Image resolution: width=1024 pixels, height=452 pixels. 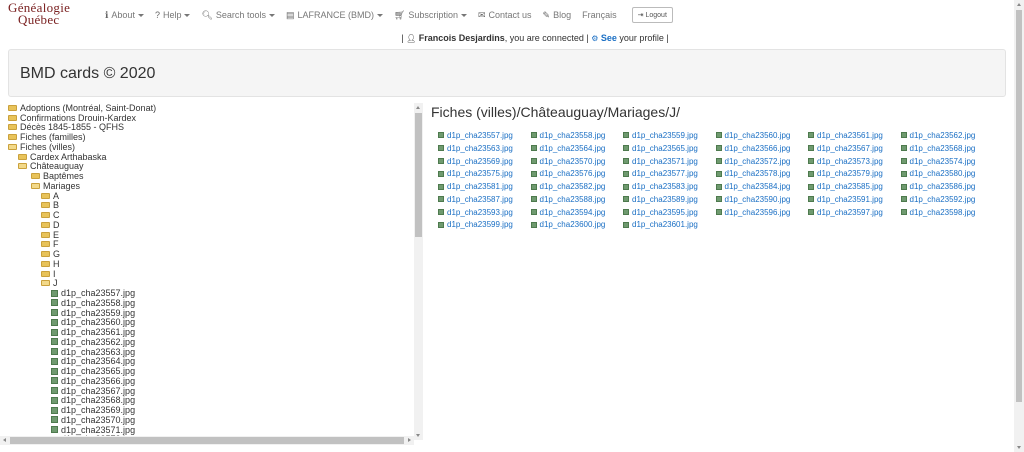 What do you see at coordinates (755, 186) in the screenshot?
I see `file-link: d1p_cha23584.jpg` at bounding box center [755, 186].